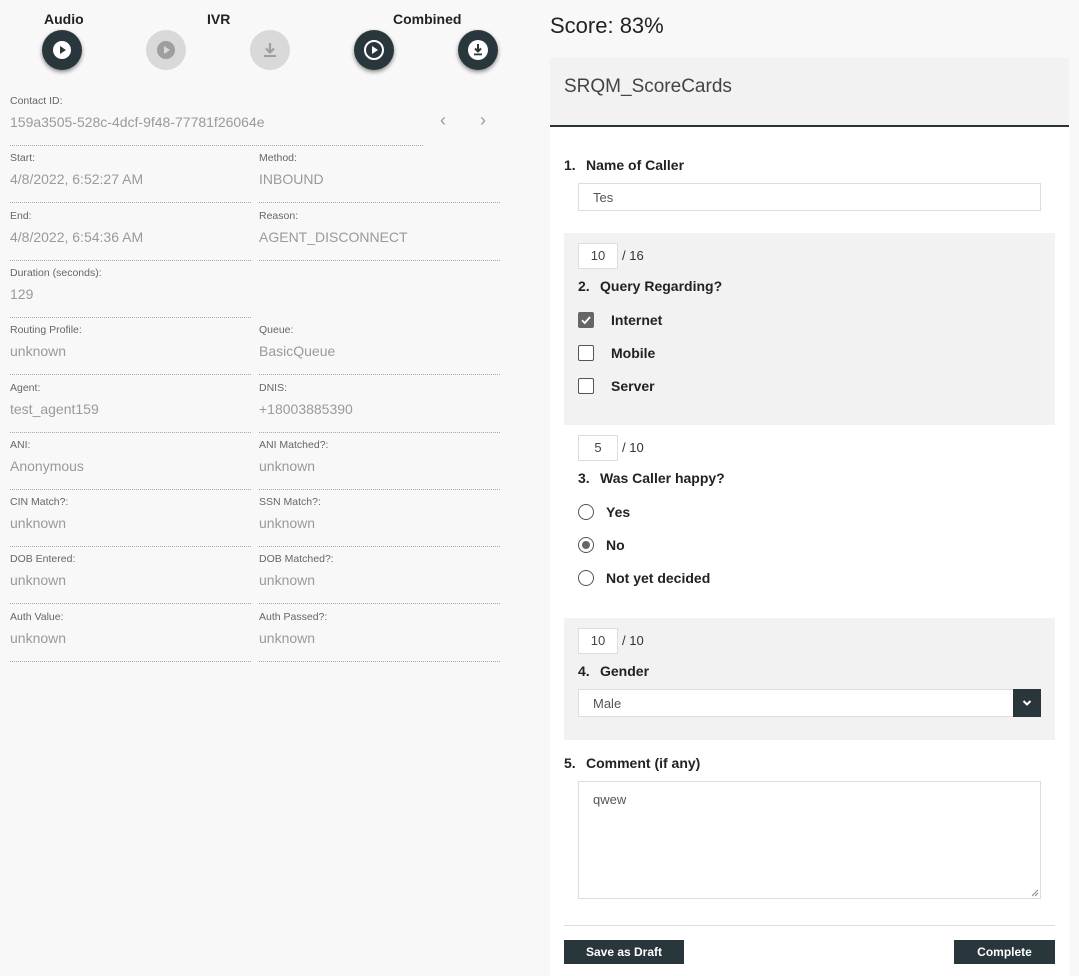  I want to click on agent-value: test_agent159, so click(54, 409).